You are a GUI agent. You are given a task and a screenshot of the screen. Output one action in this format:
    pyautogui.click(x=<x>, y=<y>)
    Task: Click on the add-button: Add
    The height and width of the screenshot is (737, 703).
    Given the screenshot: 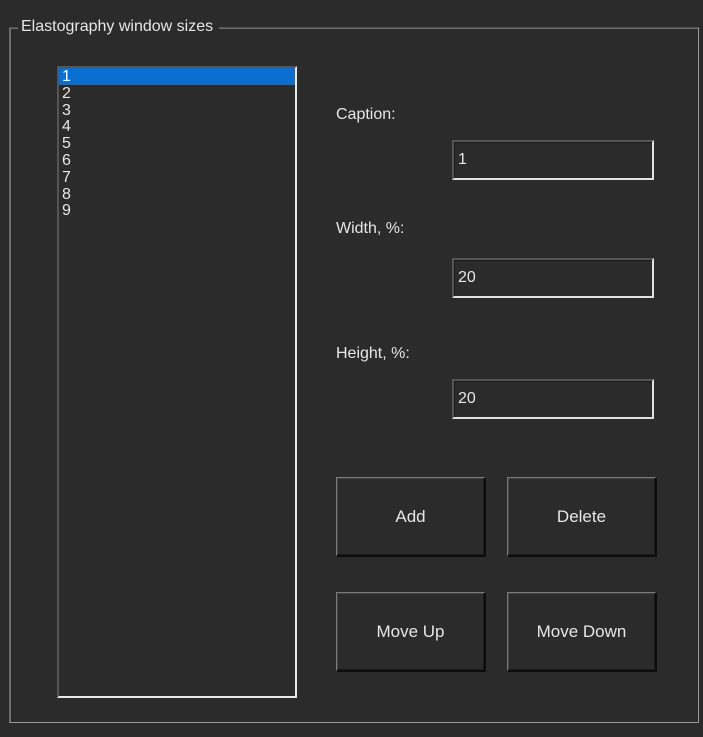 What is the action you would take?
    pyautogui.click(x=411, y=517)
    